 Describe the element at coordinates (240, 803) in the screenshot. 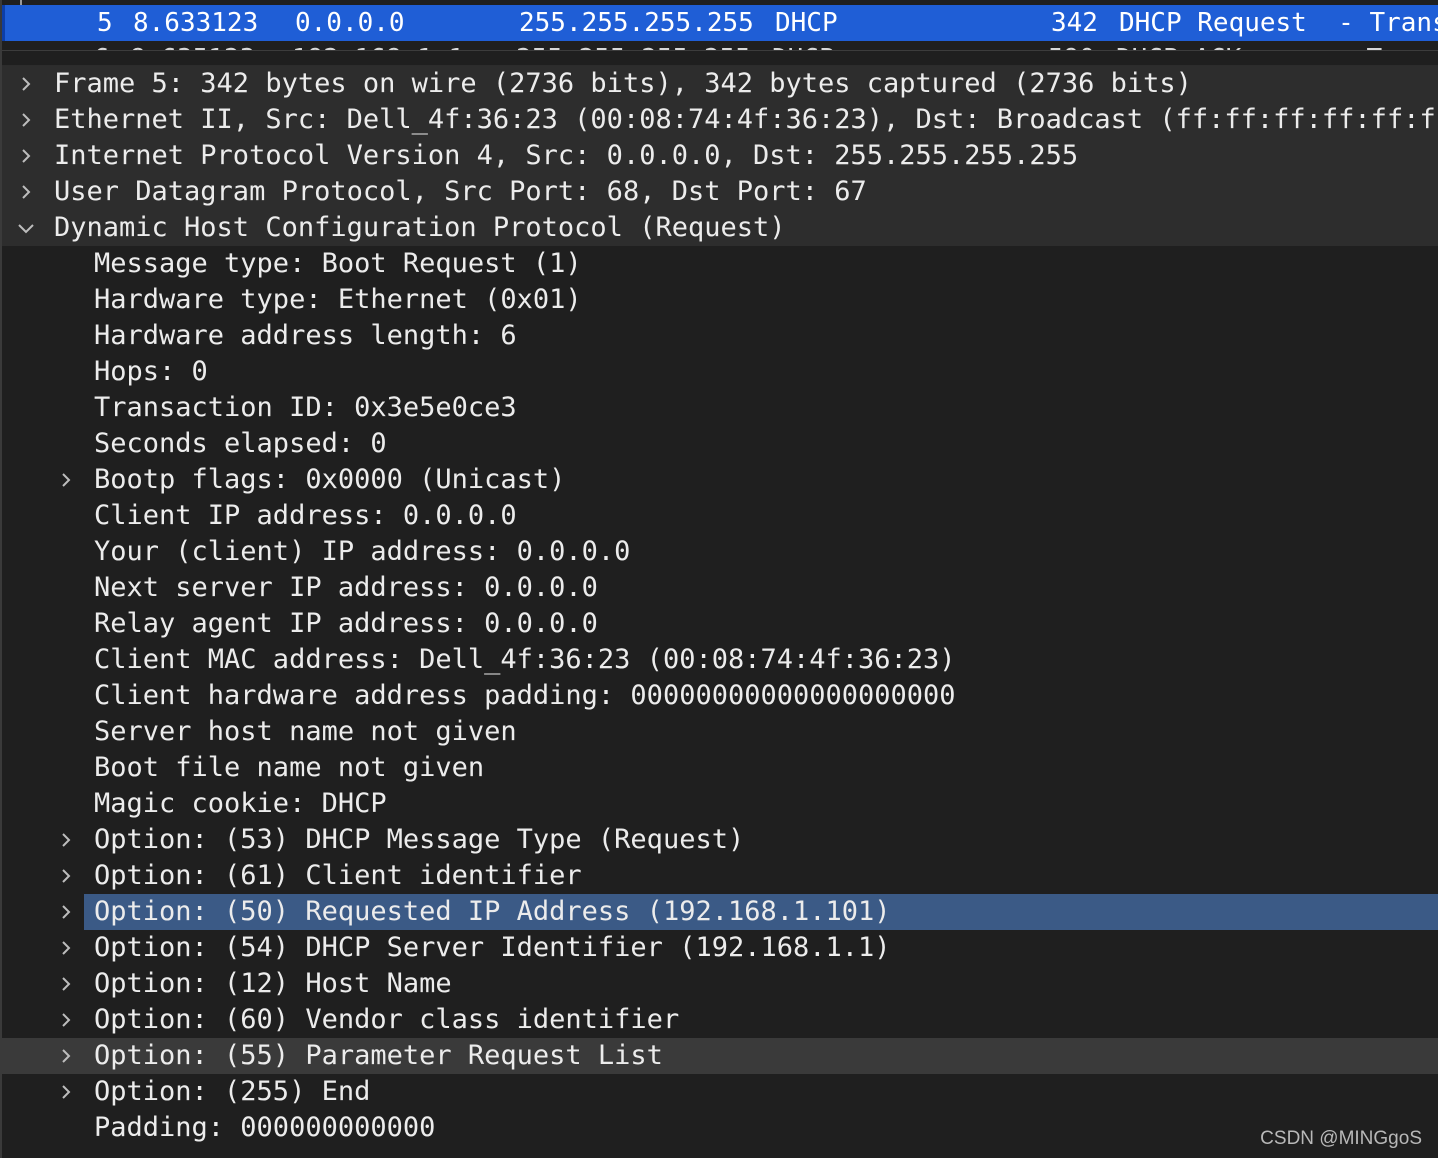

I see `field-label: Magic cookie: DHCP` at that location.